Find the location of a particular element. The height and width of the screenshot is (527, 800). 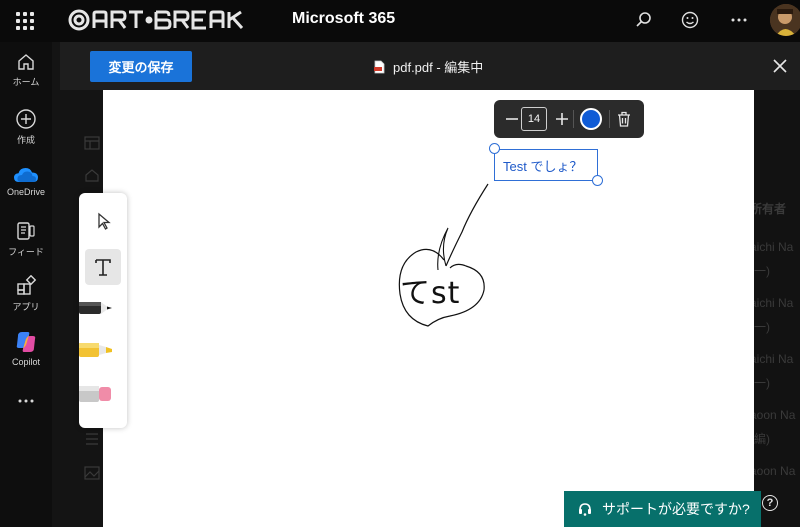

apps-icon is located at coordinates (27, 285).